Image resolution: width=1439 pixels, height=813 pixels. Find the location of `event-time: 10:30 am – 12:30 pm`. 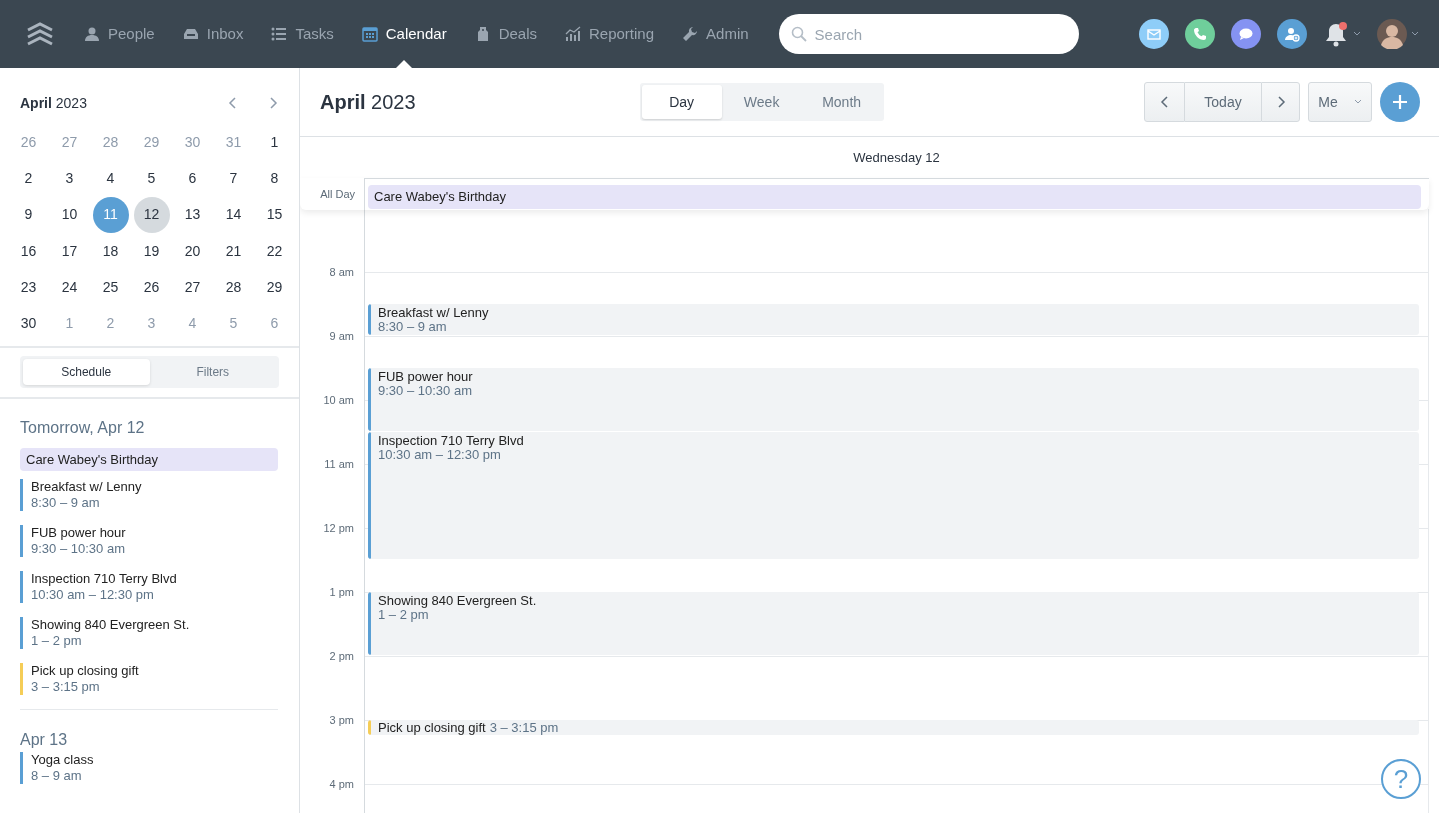

event-time: 10:30 am – 12:30 pm is located at coordinates (93, 595).